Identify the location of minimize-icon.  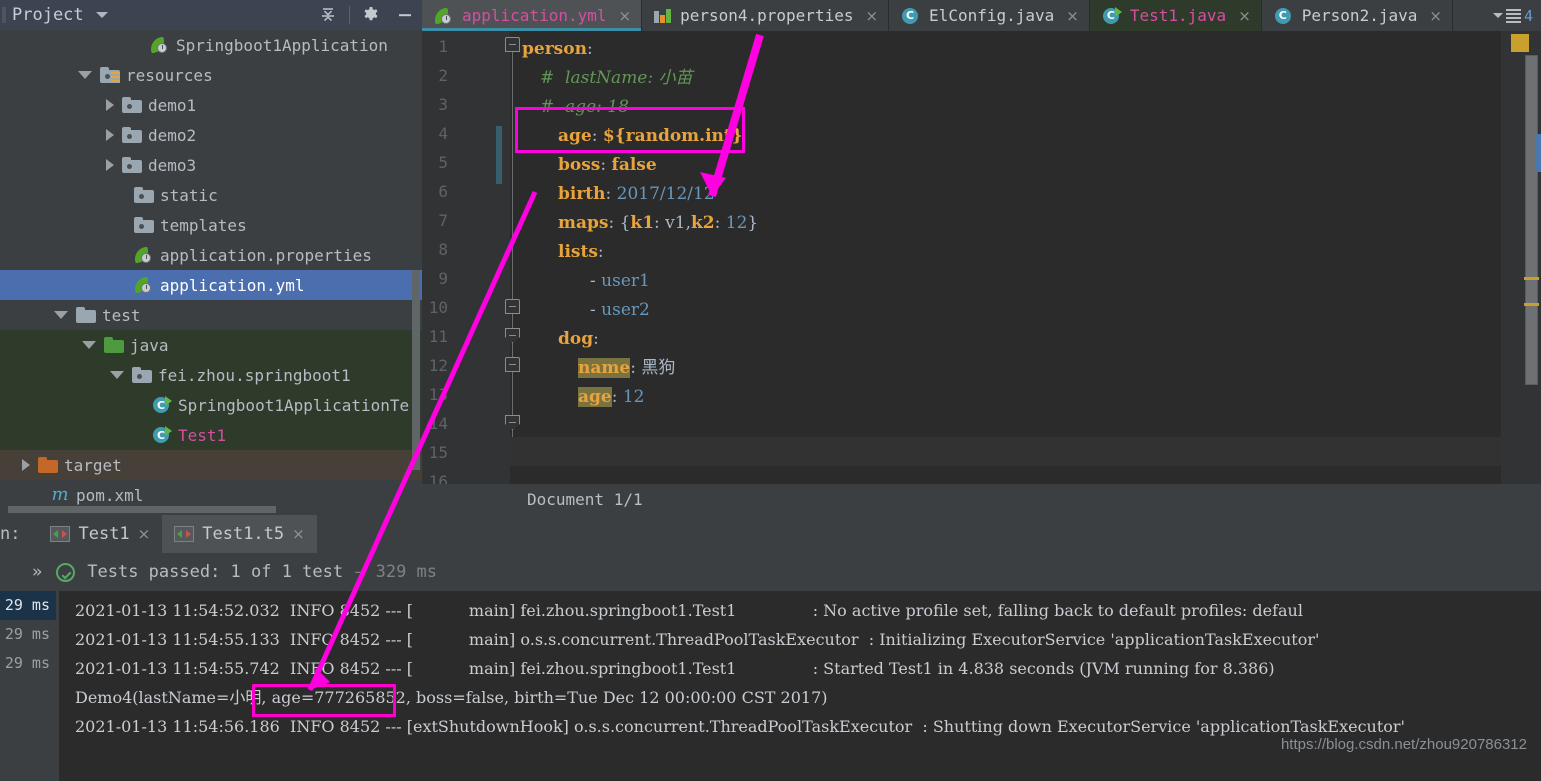
(405, 15).